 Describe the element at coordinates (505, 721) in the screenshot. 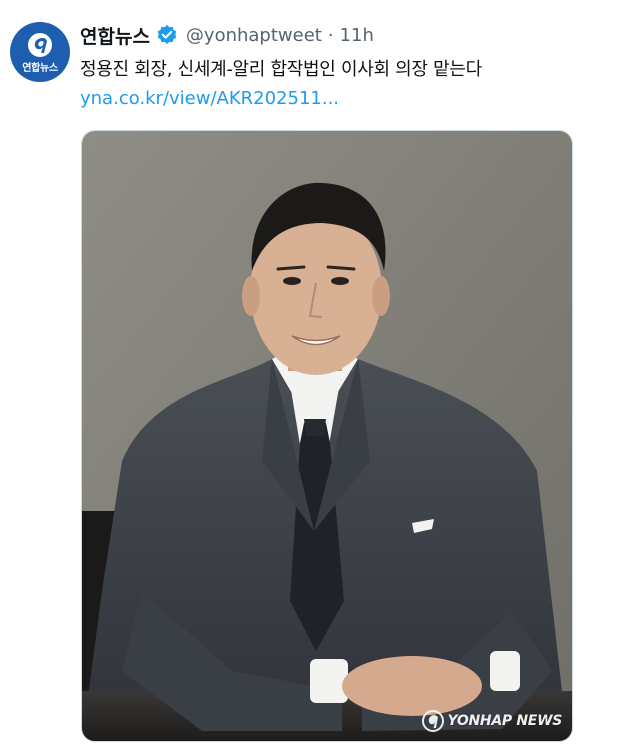

I see `watermark-text: YONHAP NEWS` at that location.